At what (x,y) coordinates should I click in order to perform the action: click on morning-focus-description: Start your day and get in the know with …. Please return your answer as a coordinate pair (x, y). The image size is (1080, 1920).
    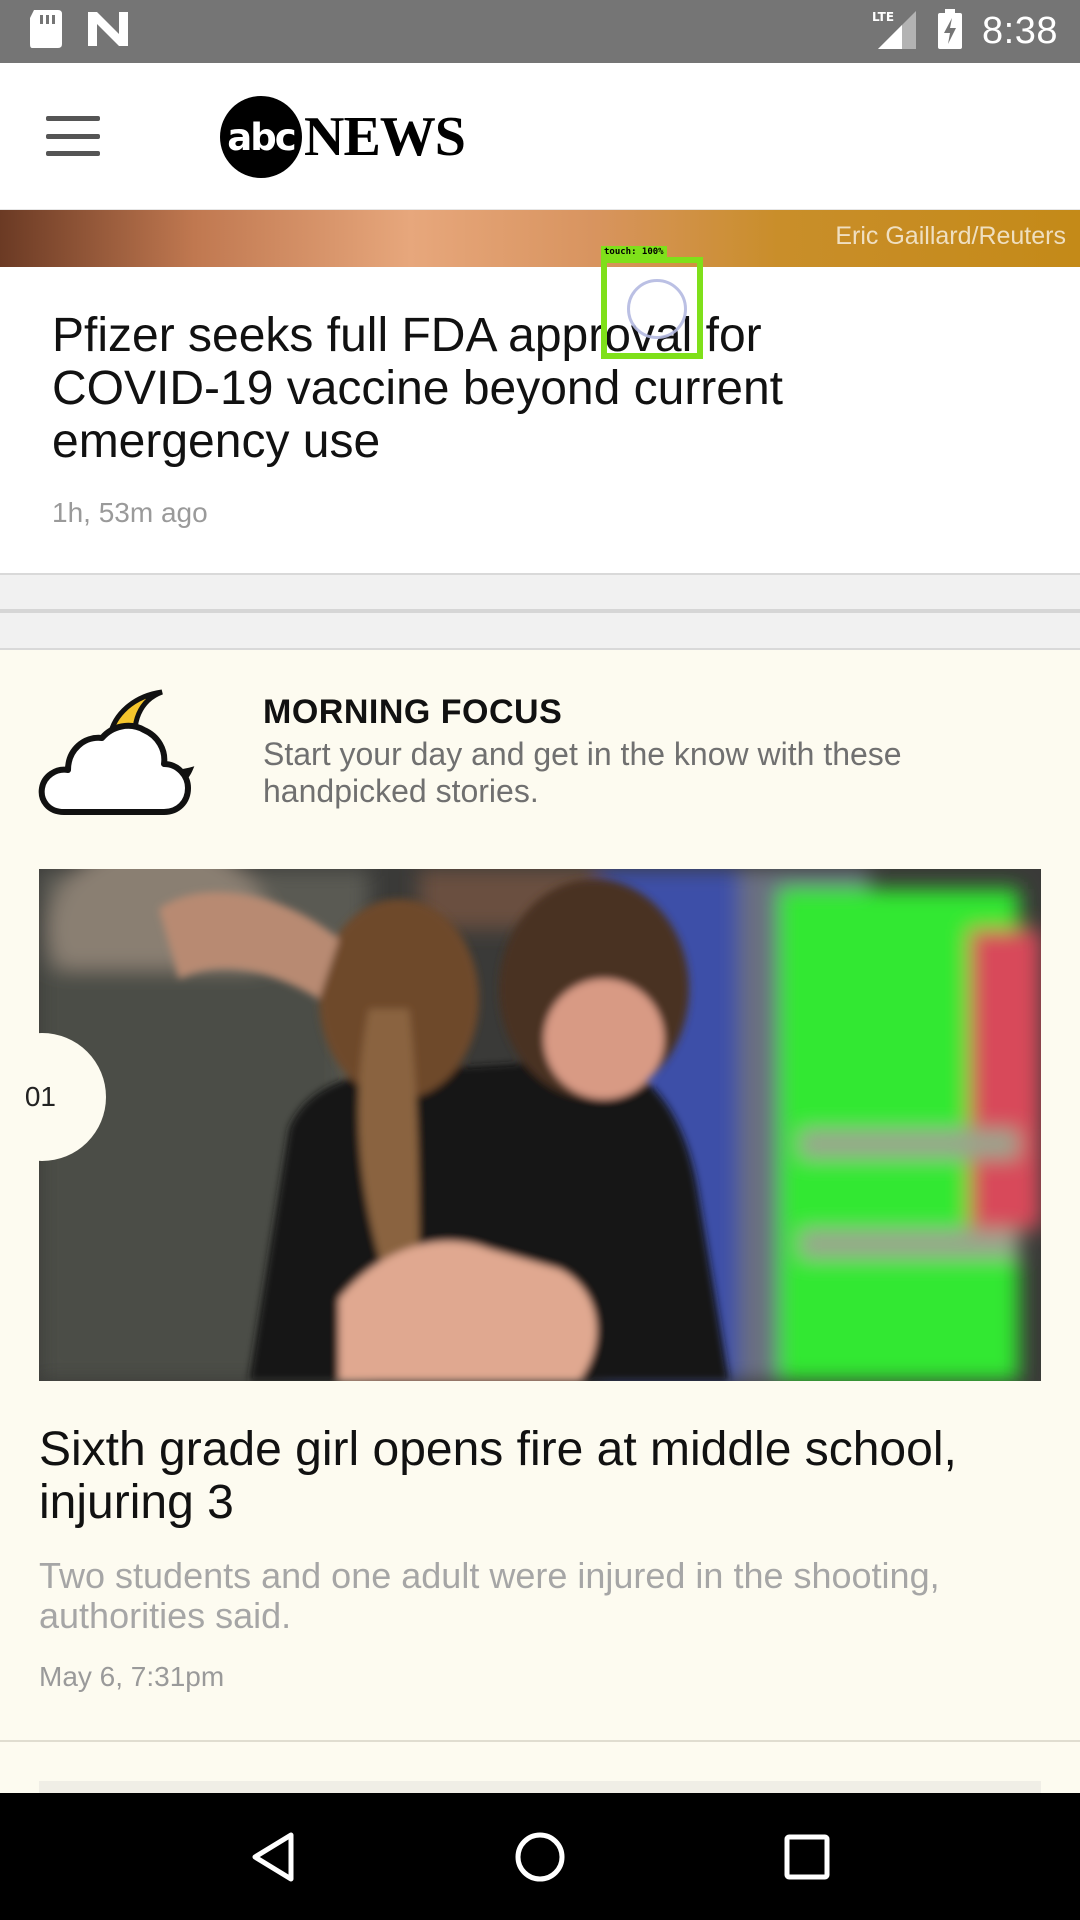
    Looking at the image, I should click on (582, 772).